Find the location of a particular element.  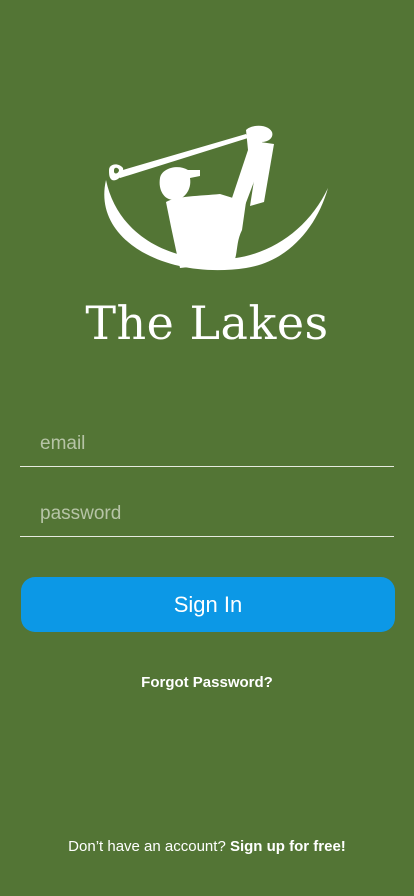

email-input is located at coordinates (207, 444).